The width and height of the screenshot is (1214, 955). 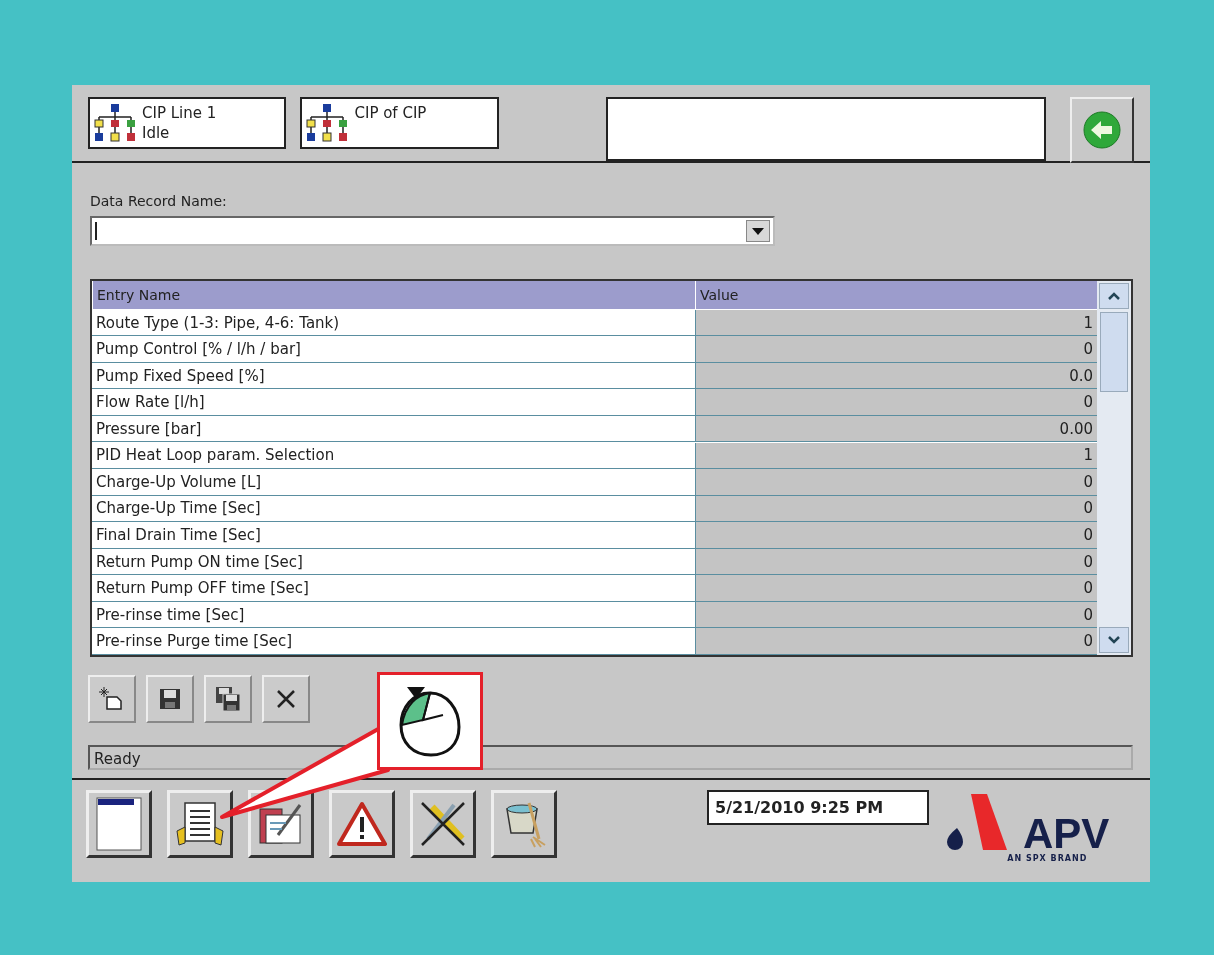 I want to click on new-button, so click(x=112, y=699).